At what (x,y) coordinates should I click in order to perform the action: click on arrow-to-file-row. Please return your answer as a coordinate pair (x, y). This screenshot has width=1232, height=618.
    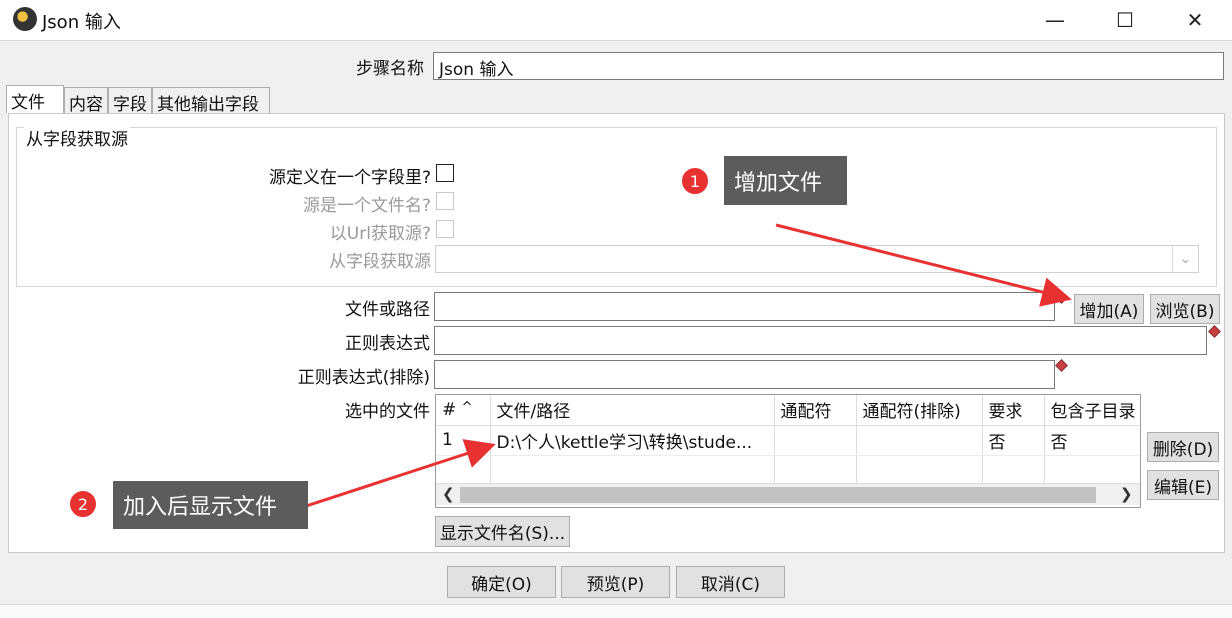
    Looking at the image, I should click on (397, 474).